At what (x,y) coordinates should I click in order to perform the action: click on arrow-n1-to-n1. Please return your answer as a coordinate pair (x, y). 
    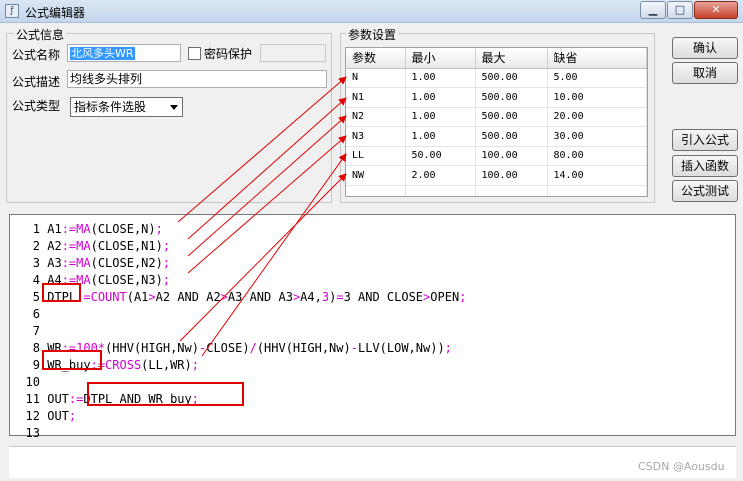
    Looking at the image, I should click on (267, 168).